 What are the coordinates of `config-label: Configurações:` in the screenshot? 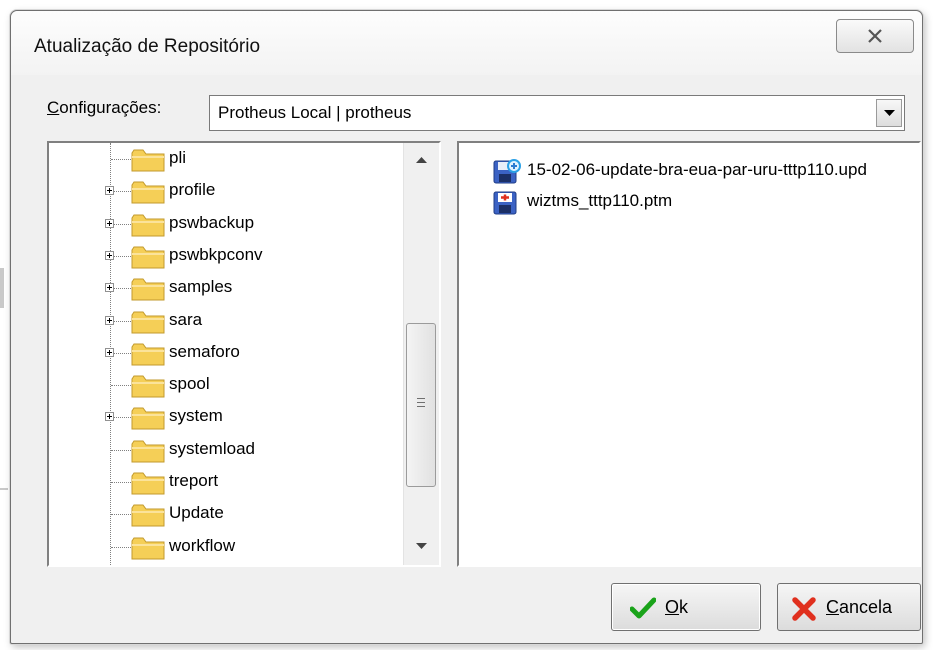 It's located at (104, 108).